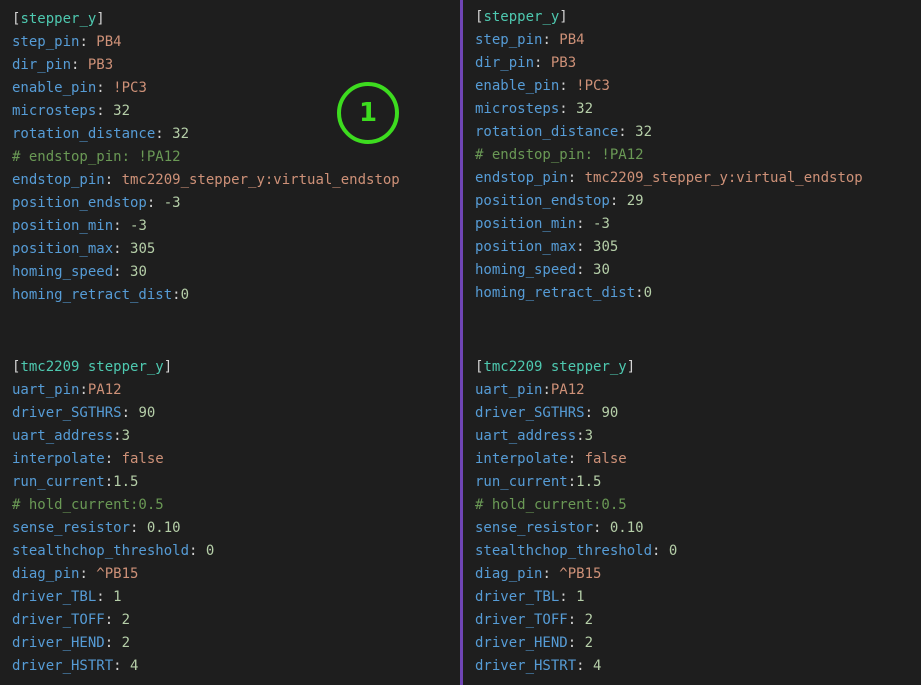 Image resolution: width=921 pixels, height=685 pixels. Describe the element at coordinates (530, 413) in the screenshot. I see `config-key: driver_SGTHRS` at that location.